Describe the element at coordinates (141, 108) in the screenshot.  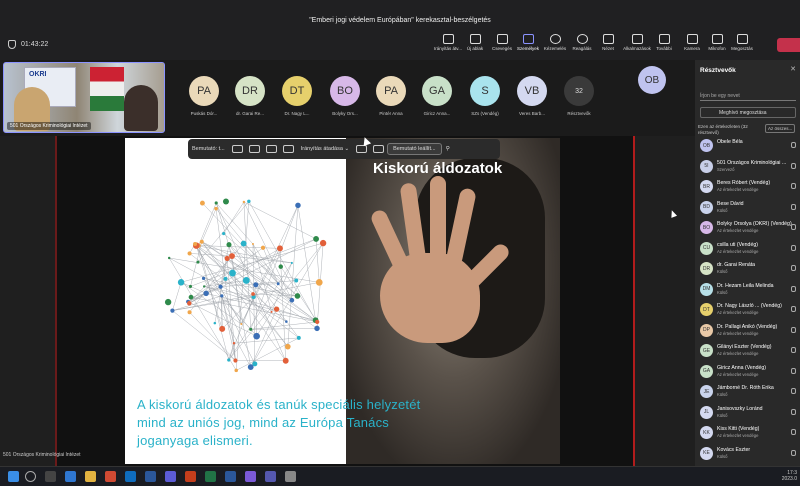
I see `person-silhouette` at that location.